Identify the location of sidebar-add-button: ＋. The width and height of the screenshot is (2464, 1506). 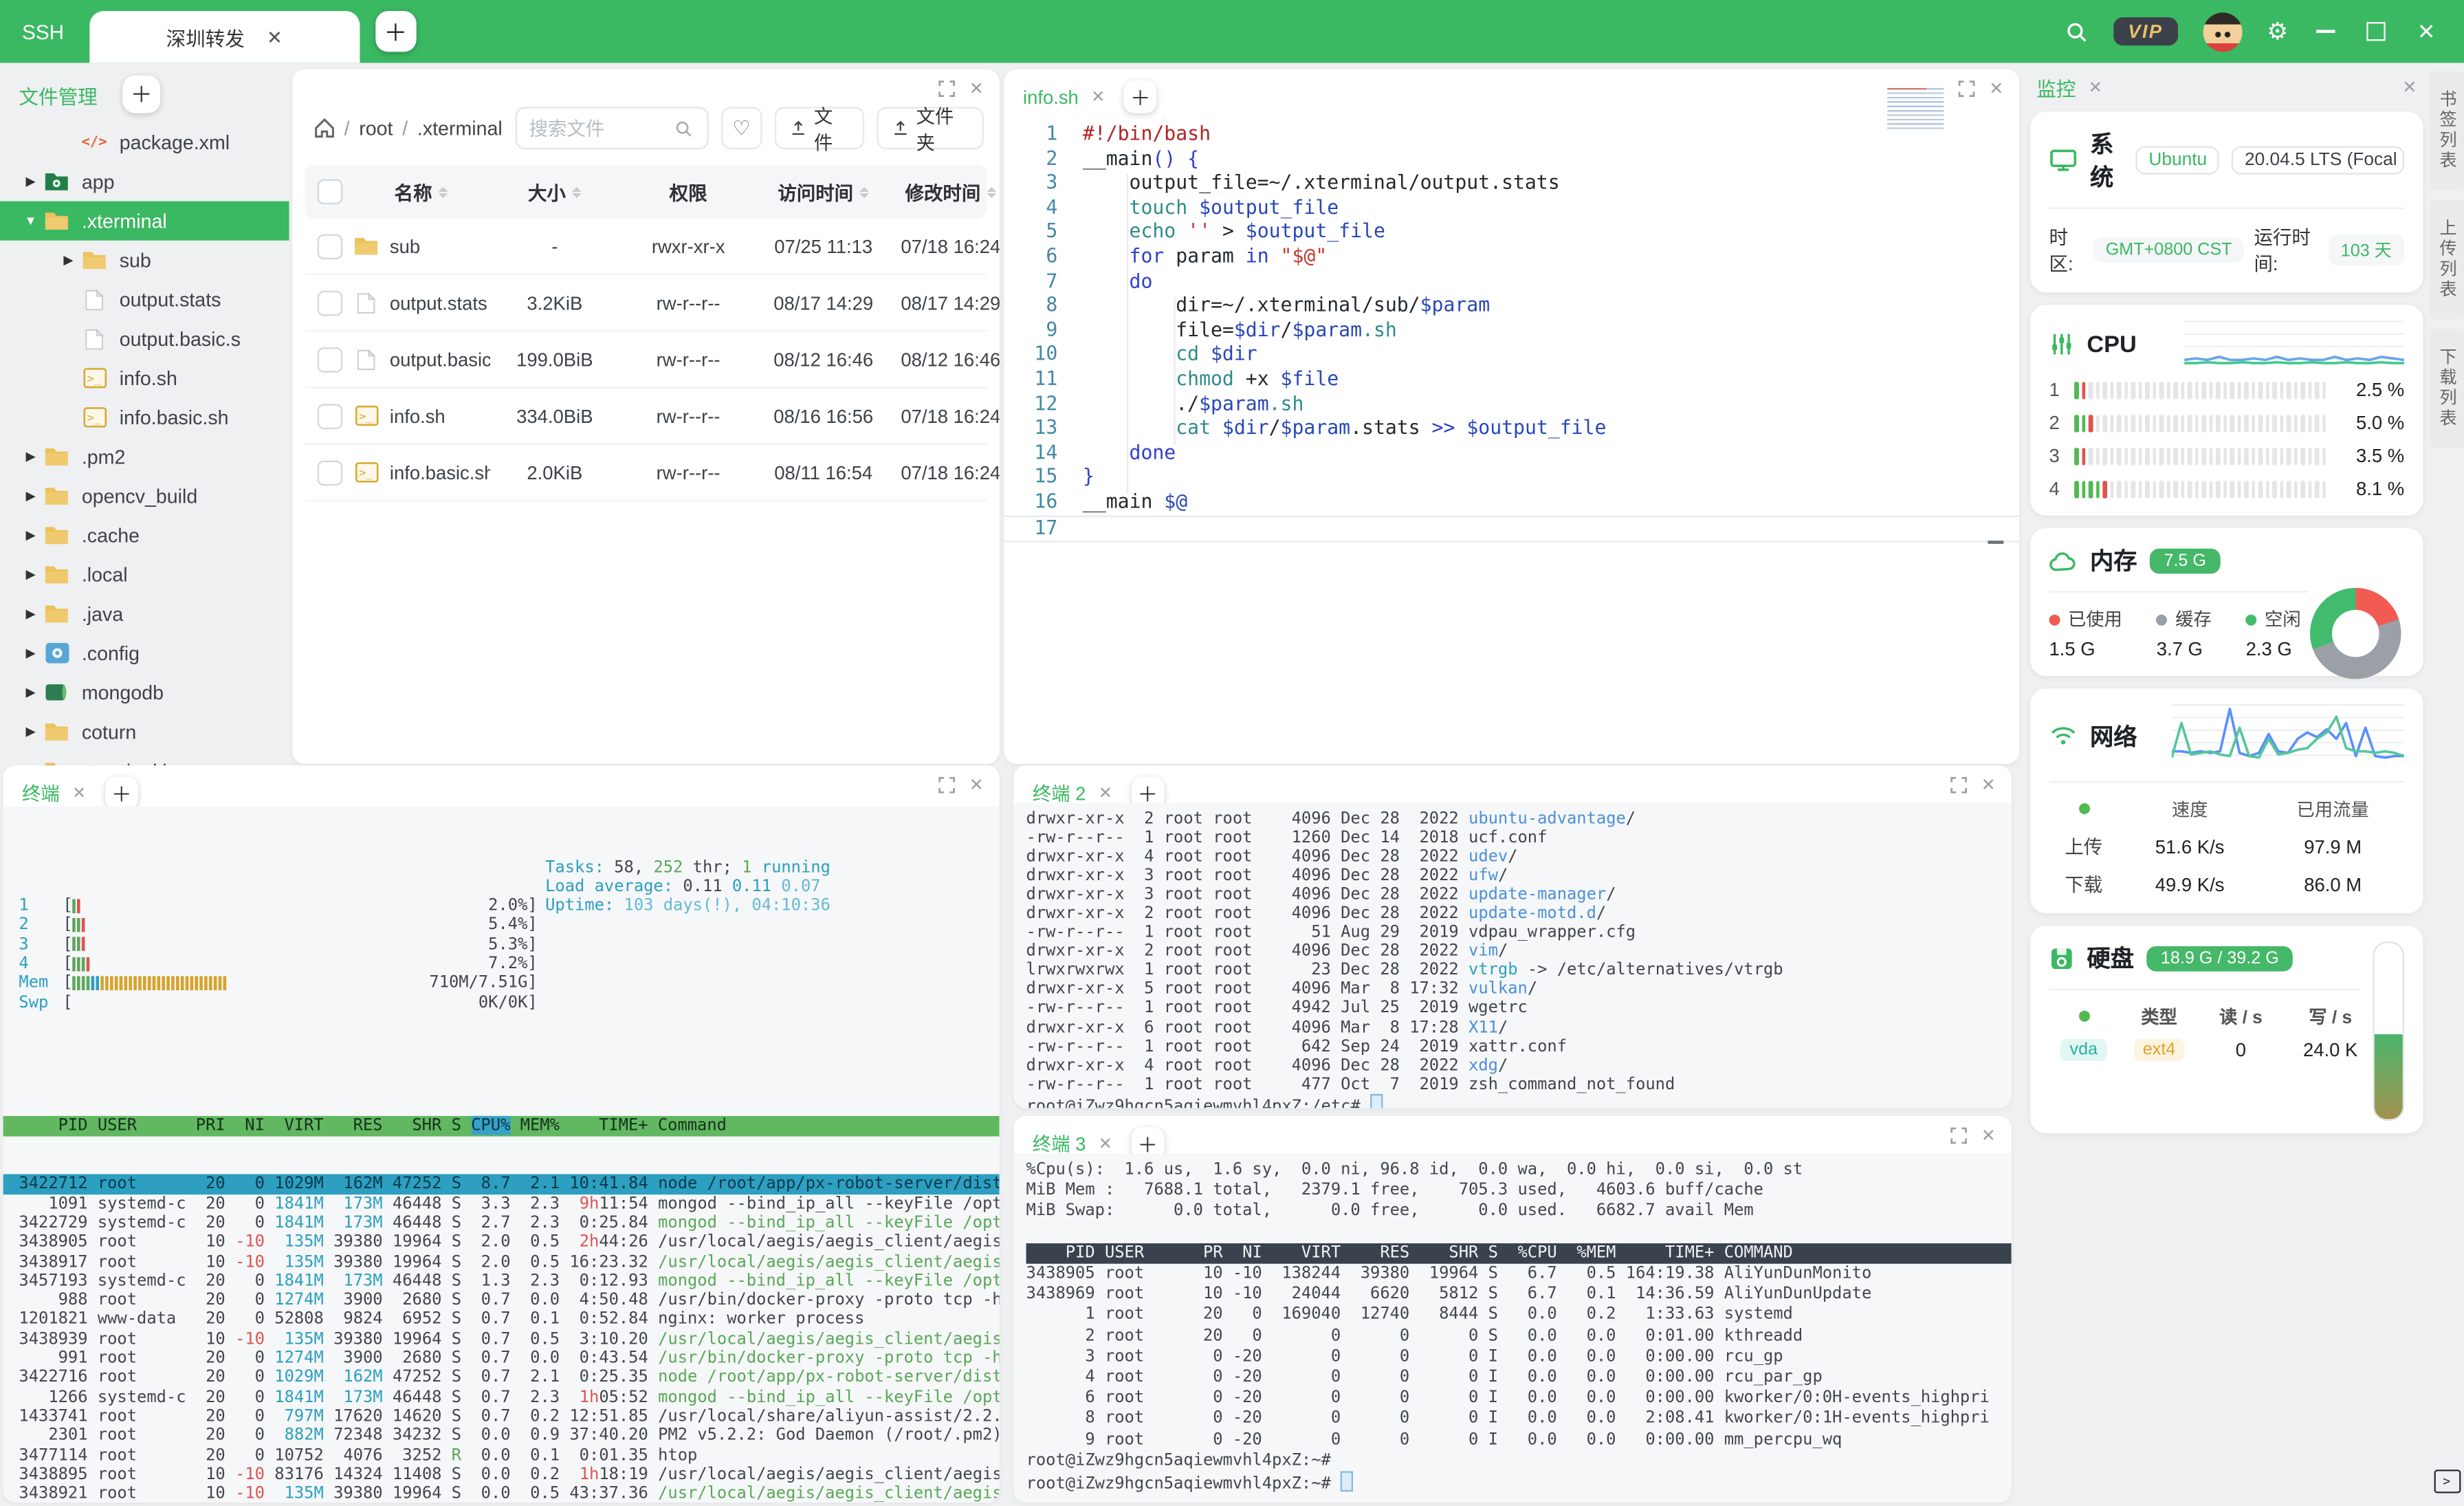
(141, 94).